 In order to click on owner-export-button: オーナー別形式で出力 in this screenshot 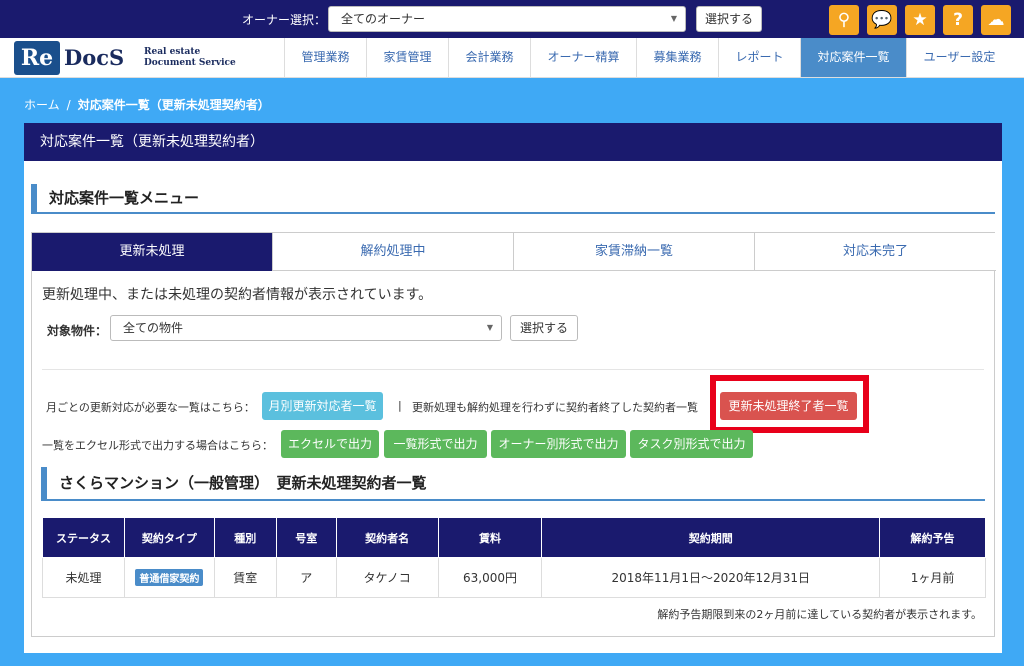, I will do `click(558, 444)`.